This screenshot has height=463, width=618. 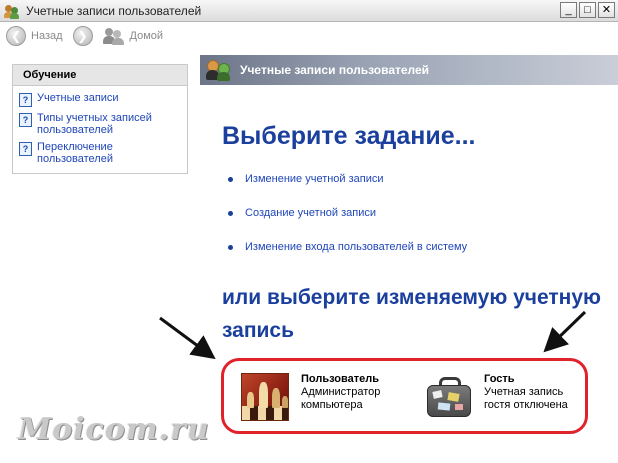 I want to click on content-header: Учетные записи пользователей, so click(x=409, y=70).